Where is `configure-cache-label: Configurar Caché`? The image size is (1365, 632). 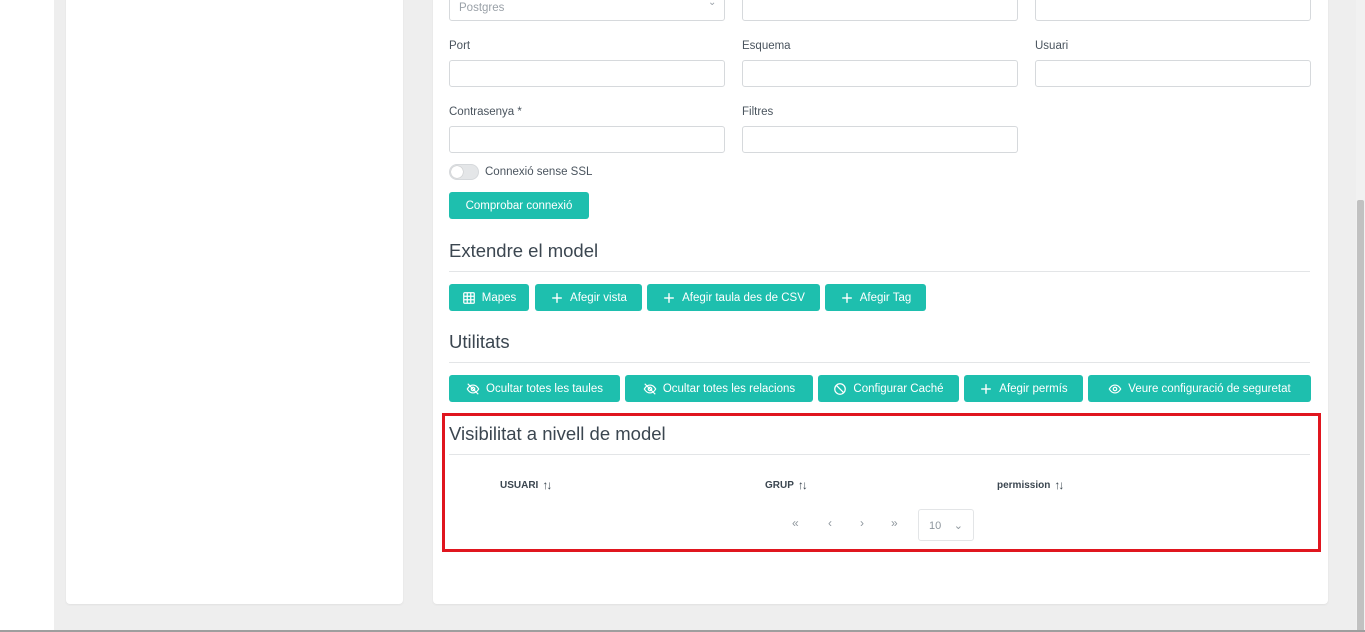
configure-cache-label: Configurar Caché is located at coordinates (898, 388).